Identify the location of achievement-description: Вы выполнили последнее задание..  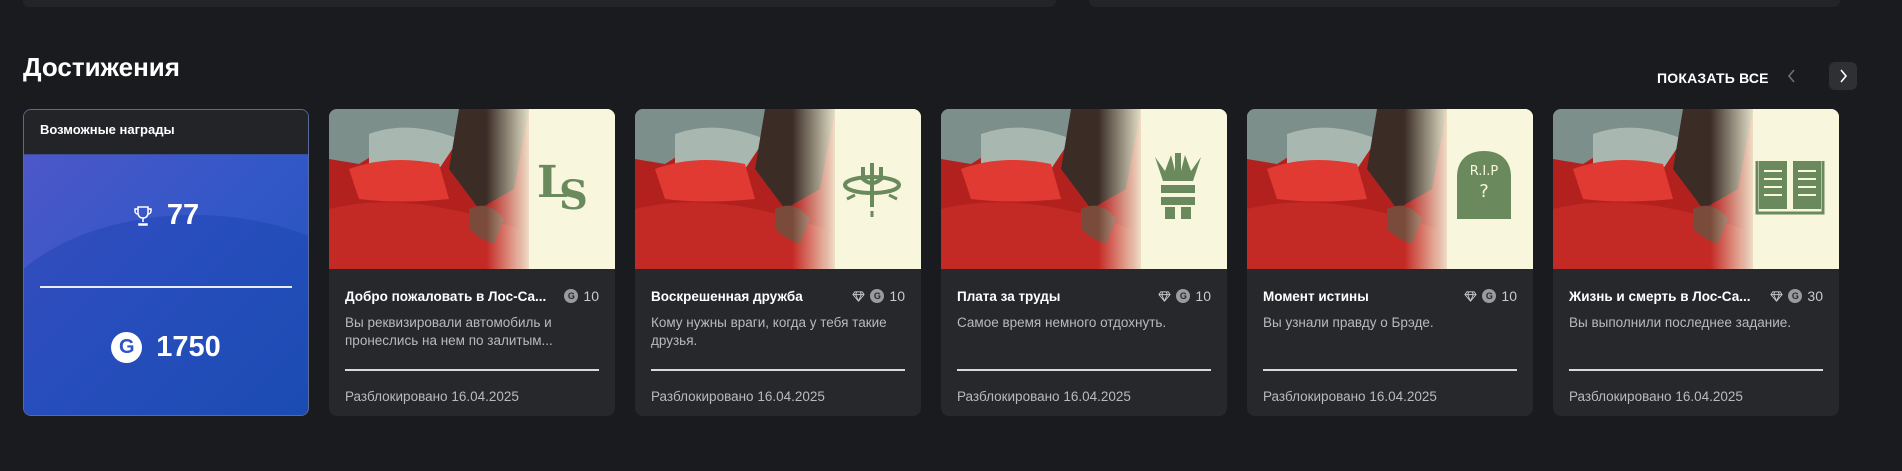
(1680, 322).